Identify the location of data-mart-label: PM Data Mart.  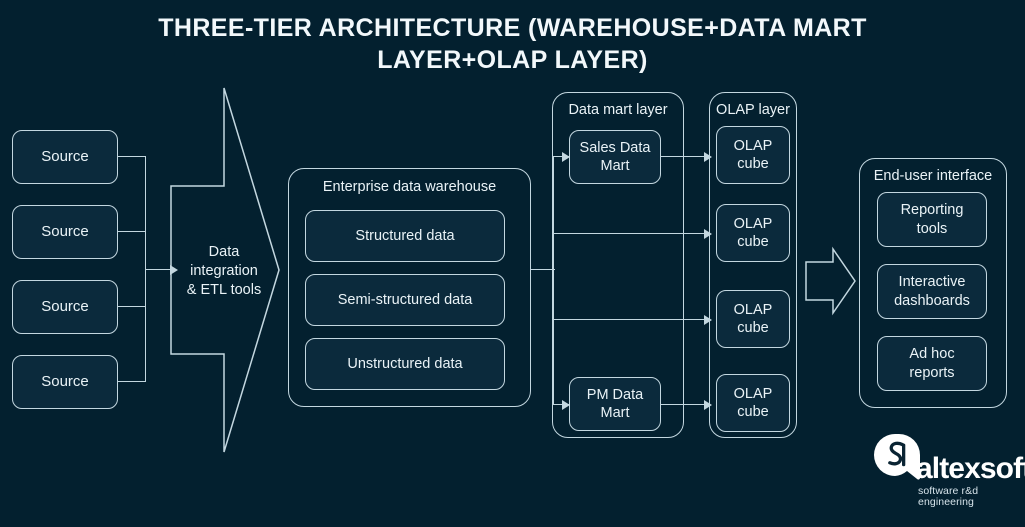
(615, 404).